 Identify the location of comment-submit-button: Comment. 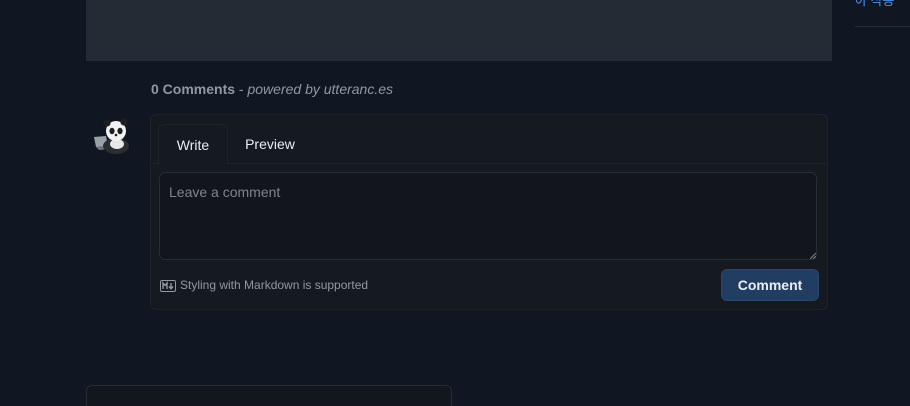
(770, 285).